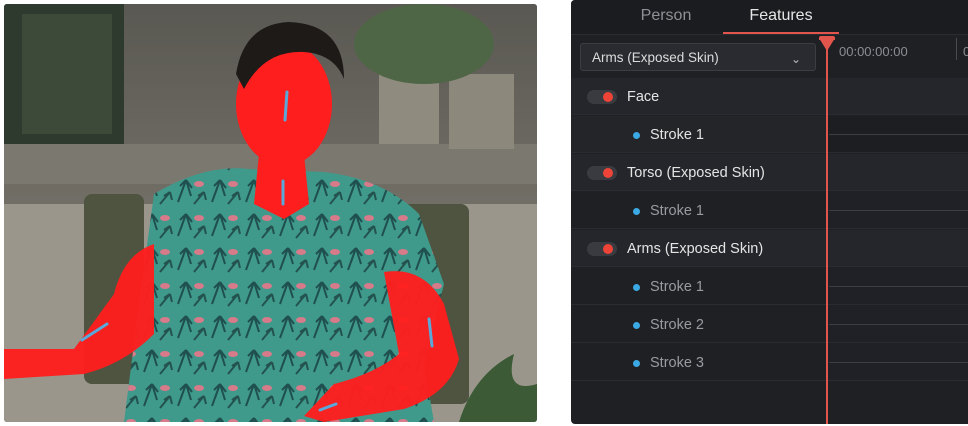 The width and height of the screenshot is (968, 426). What do you see at coordinates (602, 249) in the screenshot?
I see `toggle-arms` at bounding box center [602, 249].